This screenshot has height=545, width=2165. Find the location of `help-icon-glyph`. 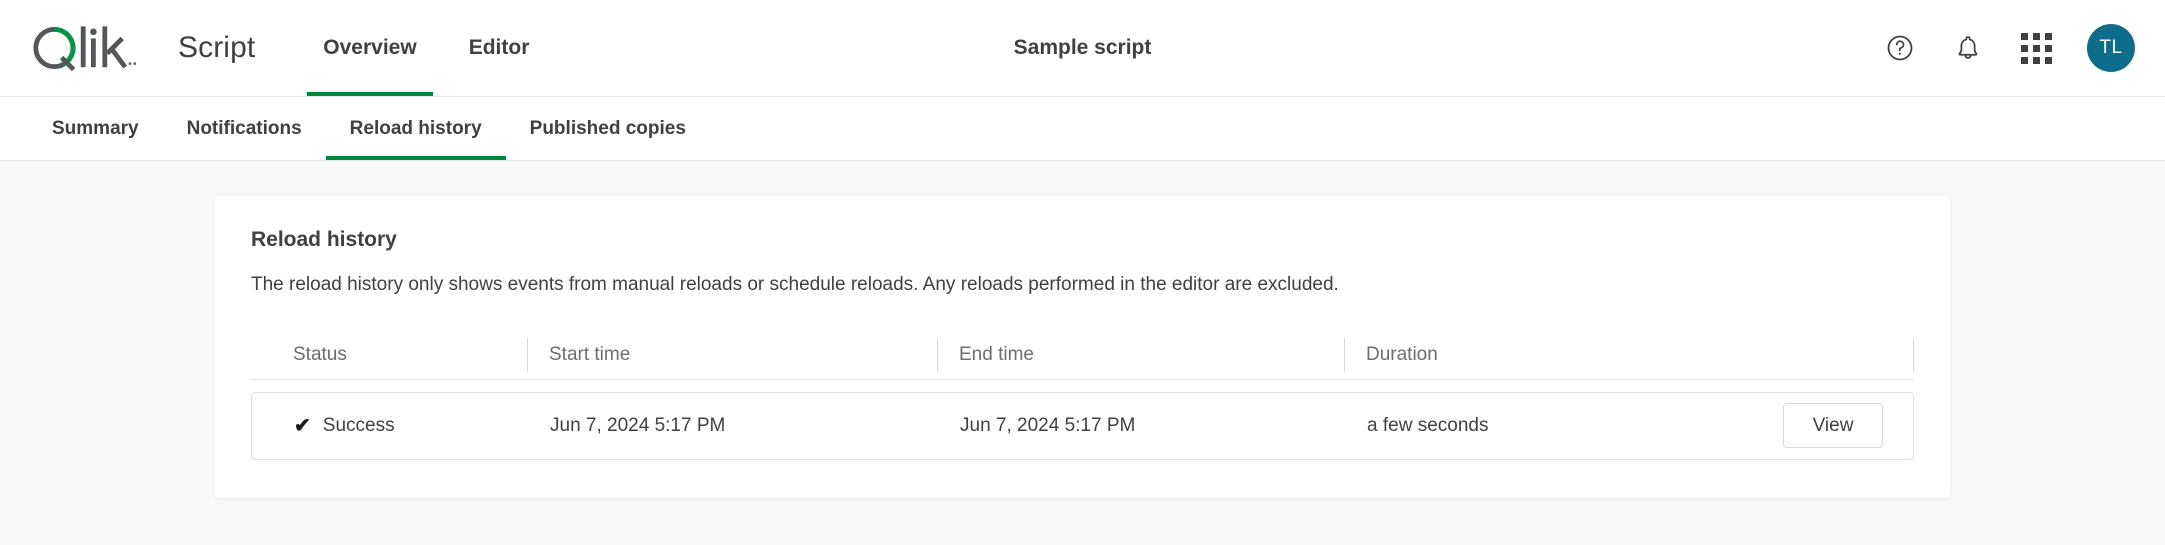

help-icon-glyph is located at coordinates (1900, 48).